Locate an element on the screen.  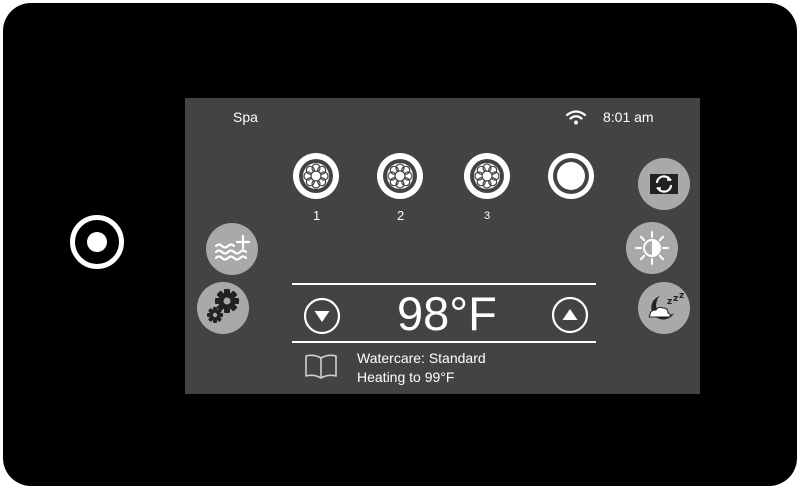
up-arrow-icon is located at coordinates (570, 315).